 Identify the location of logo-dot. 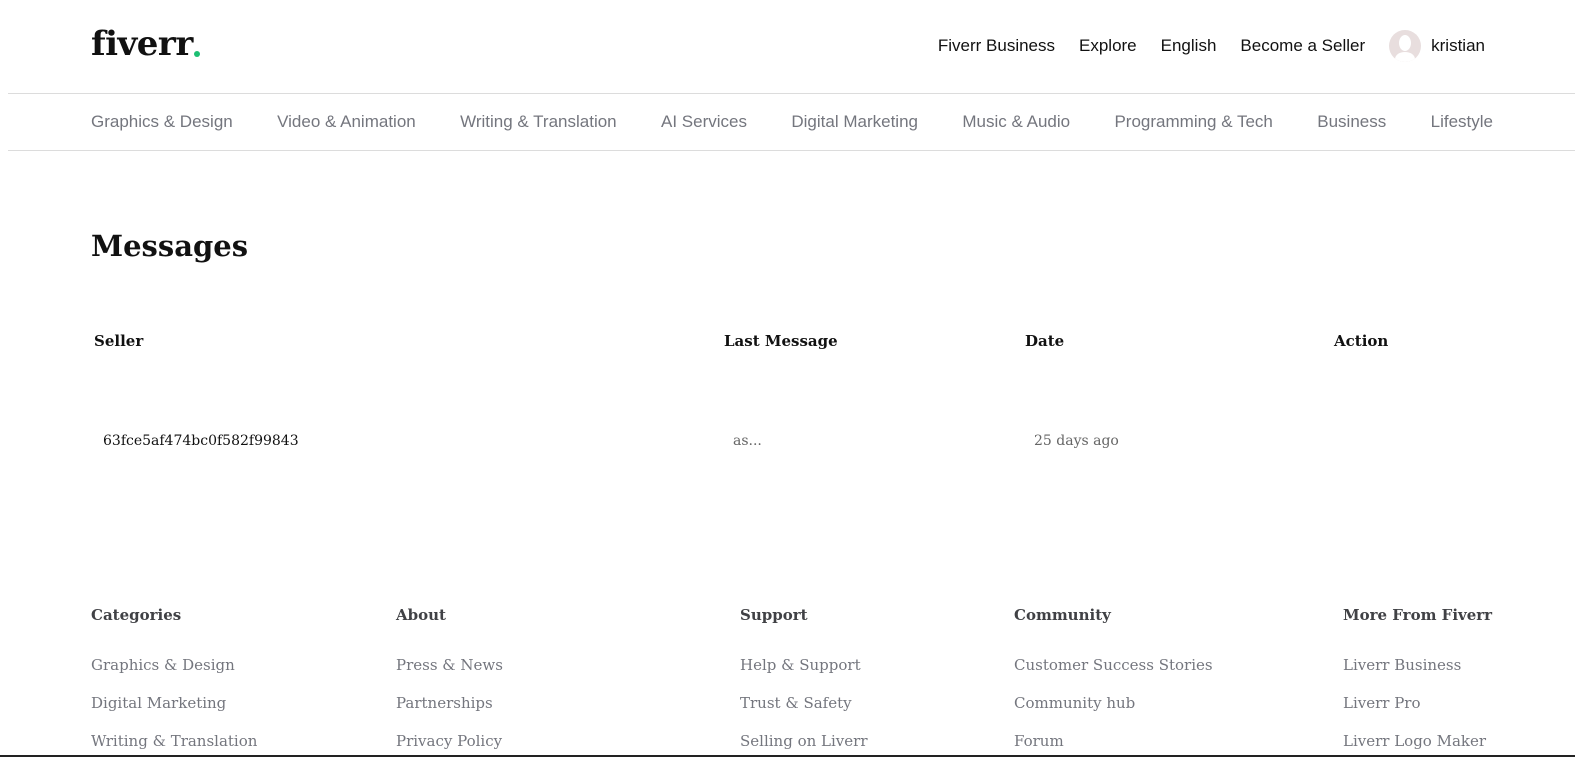
(197, 54).